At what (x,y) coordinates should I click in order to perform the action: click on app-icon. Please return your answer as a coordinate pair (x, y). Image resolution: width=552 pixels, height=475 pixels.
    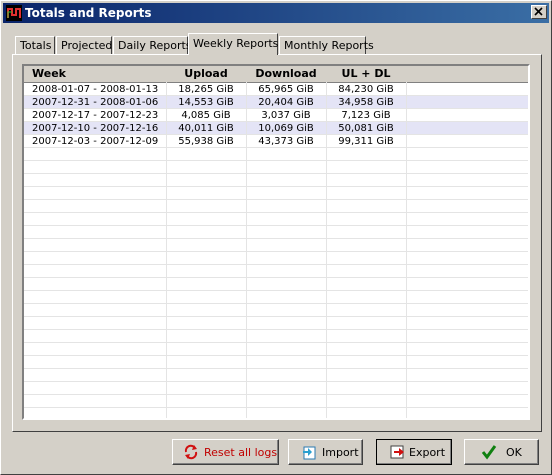
    Looking at the image, I should click on (14, 13).